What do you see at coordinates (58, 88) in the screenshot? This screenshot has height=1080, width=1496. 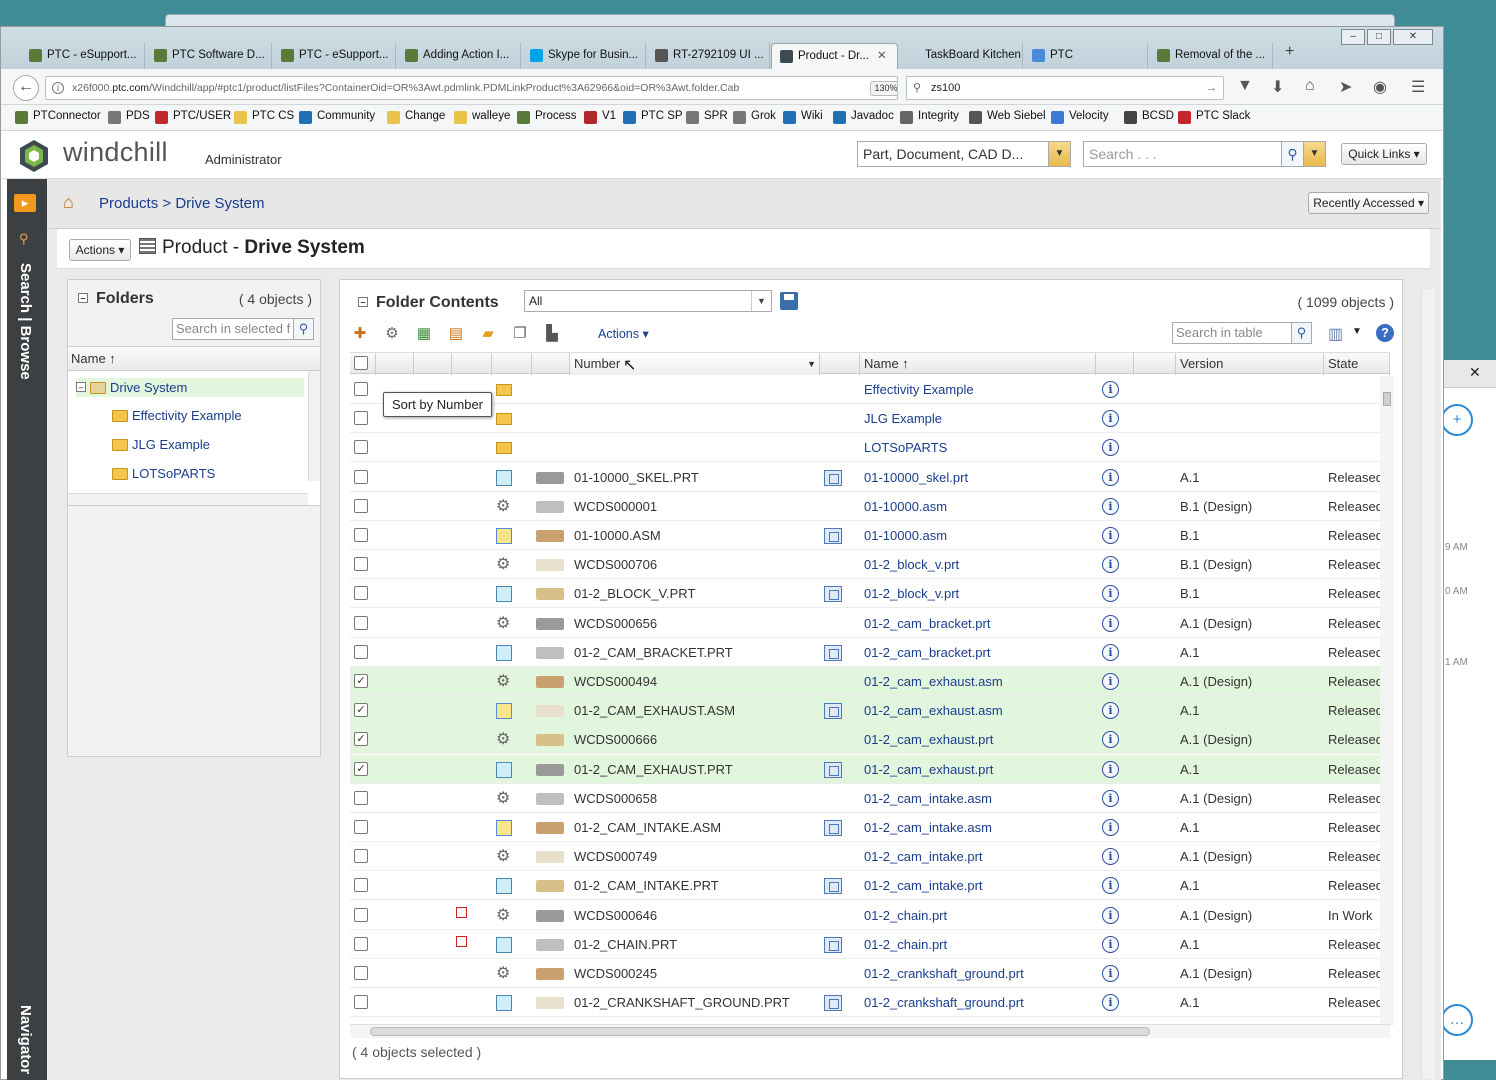 I see `site-info-icon: i` at bounding box center [58, 88].